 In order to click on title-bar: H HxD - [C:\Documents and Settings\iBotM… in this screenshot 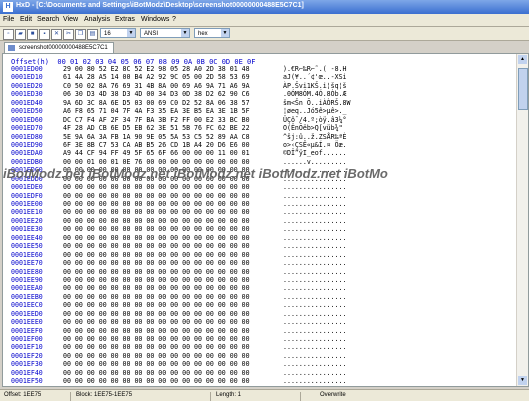, I will do `click(264, 7)`.